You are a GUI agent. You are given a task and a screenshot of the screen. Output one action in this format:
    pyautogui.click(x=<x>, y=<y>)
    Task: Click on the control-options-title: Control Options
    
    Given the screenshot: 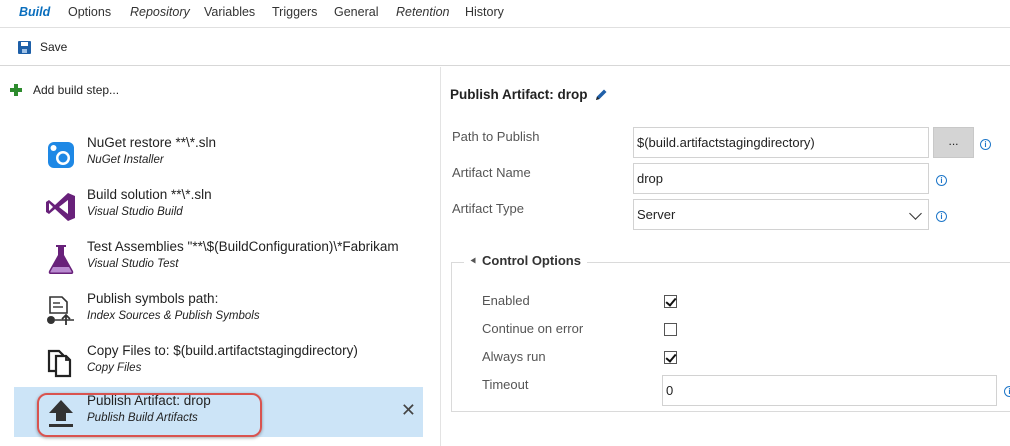 What is the action you would take?
    pyautogui.click(x=531, y=260)
    